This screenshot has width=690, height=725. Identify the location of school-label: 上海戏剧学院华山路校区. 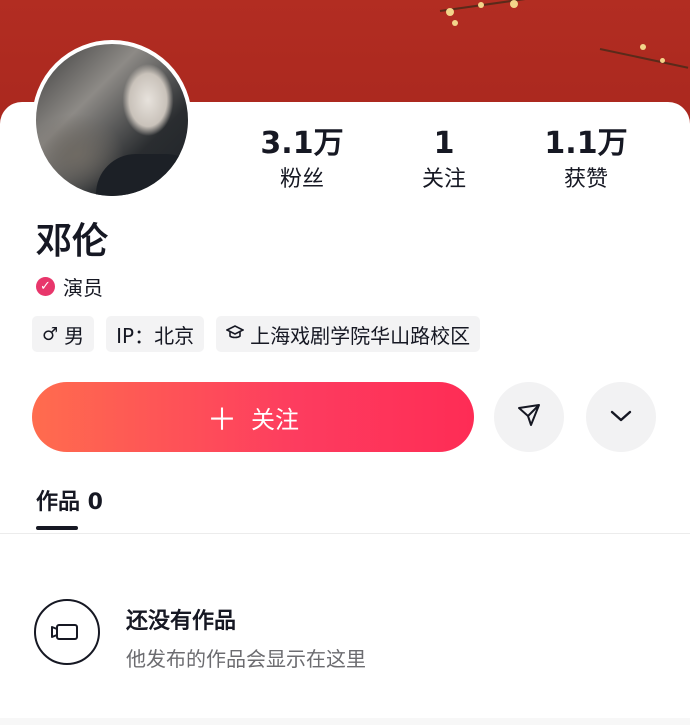
(360, 335).